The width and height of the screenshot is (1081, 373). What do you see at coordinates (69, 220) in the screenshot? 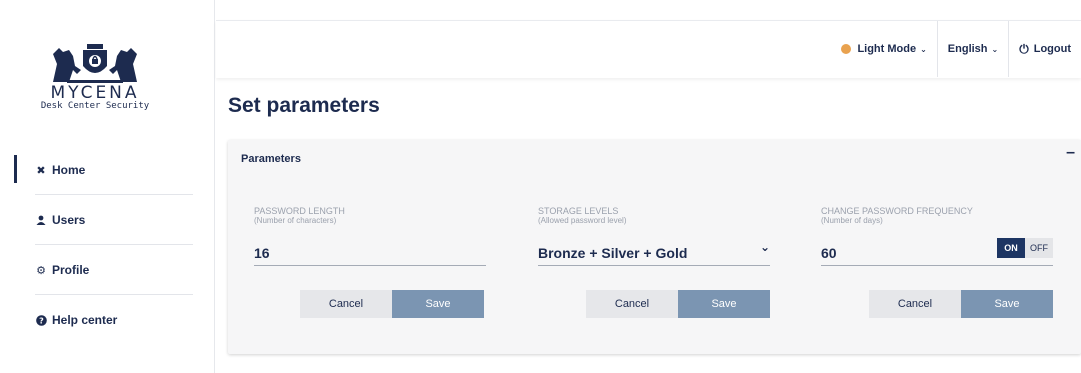
I see `sidebar-item-label: Users` at bounding box center [69, 220].